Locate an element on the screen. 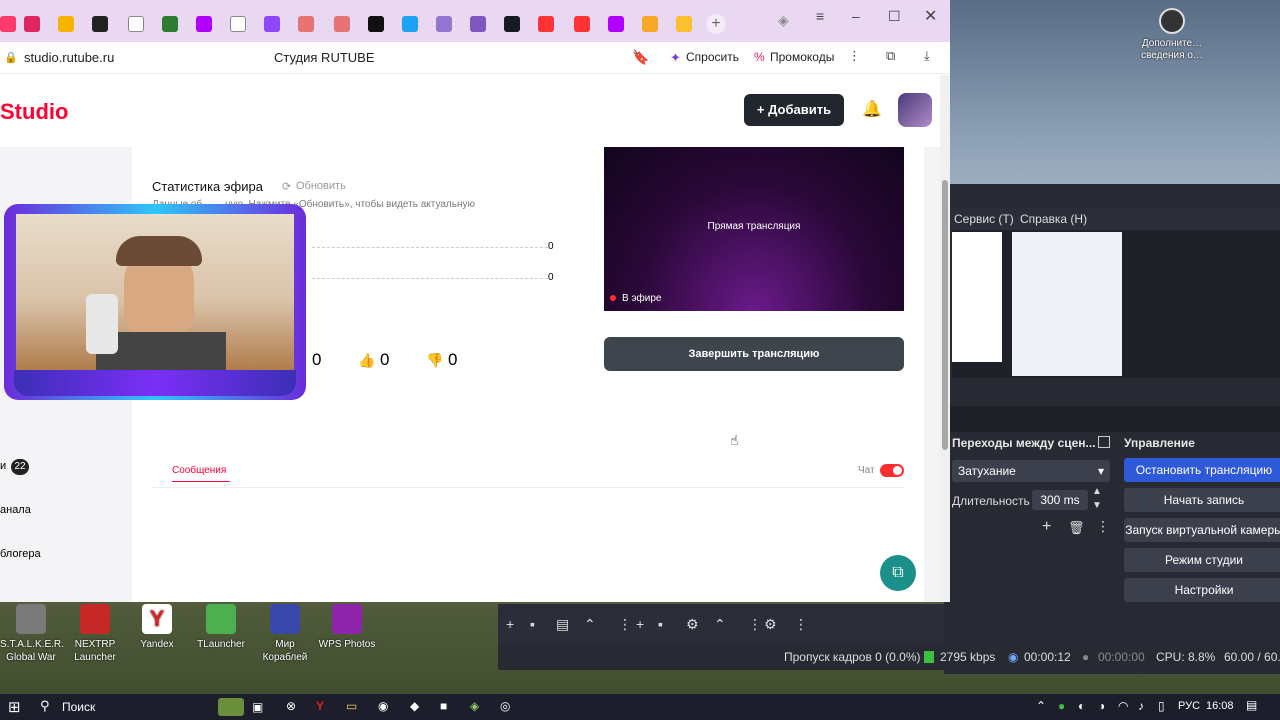 The image size is (1280, 720). bookmark-icon: 🔖 is located at coordinates (640, 57).